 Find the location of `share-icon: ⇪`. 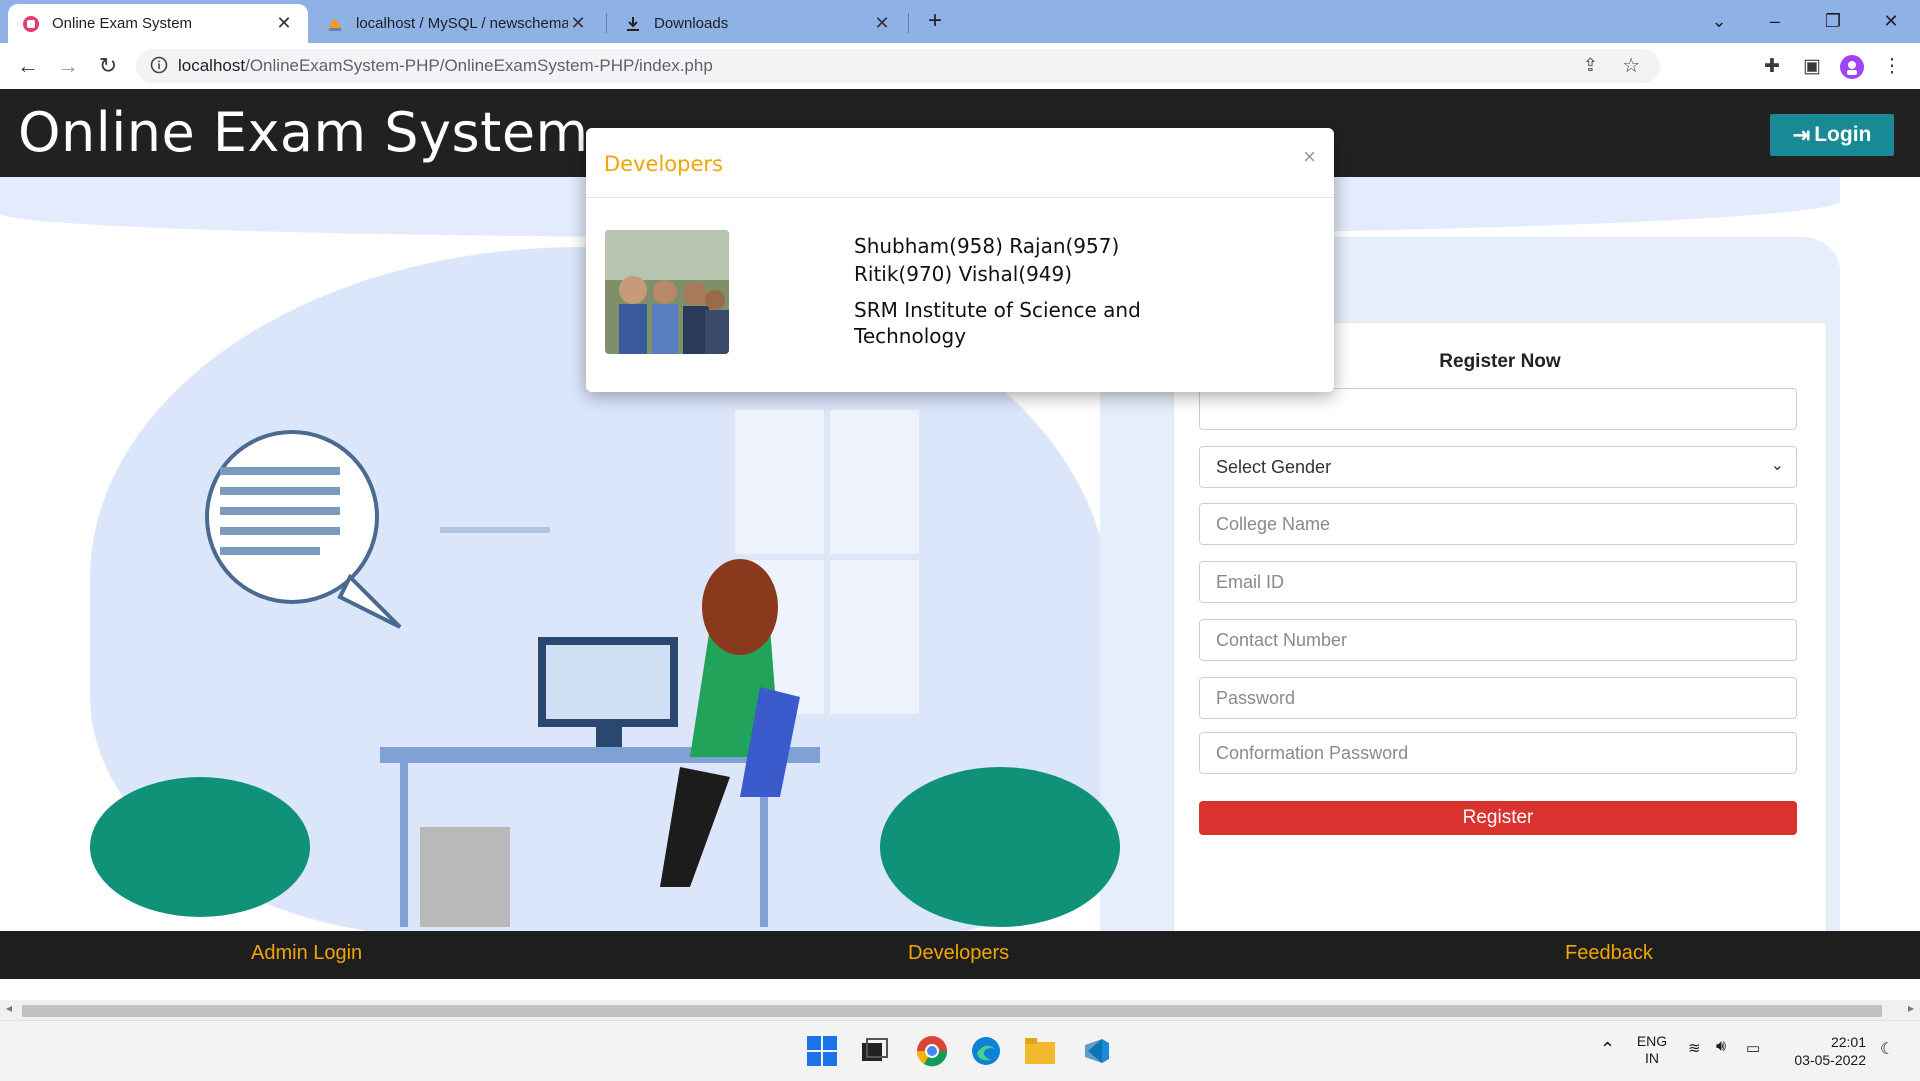

share-icon: ⇪ is located at coordinates (1590, 65).